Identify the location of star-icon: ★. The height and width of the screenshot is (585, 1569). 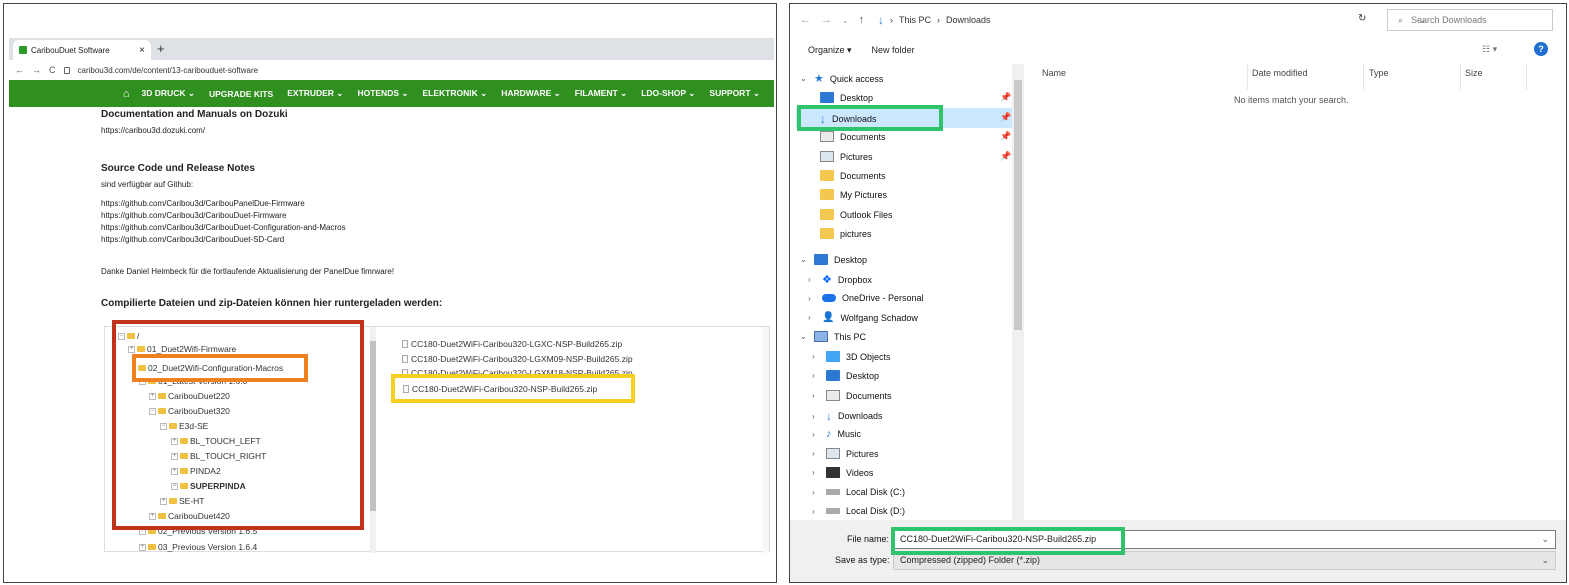
(819, 79).